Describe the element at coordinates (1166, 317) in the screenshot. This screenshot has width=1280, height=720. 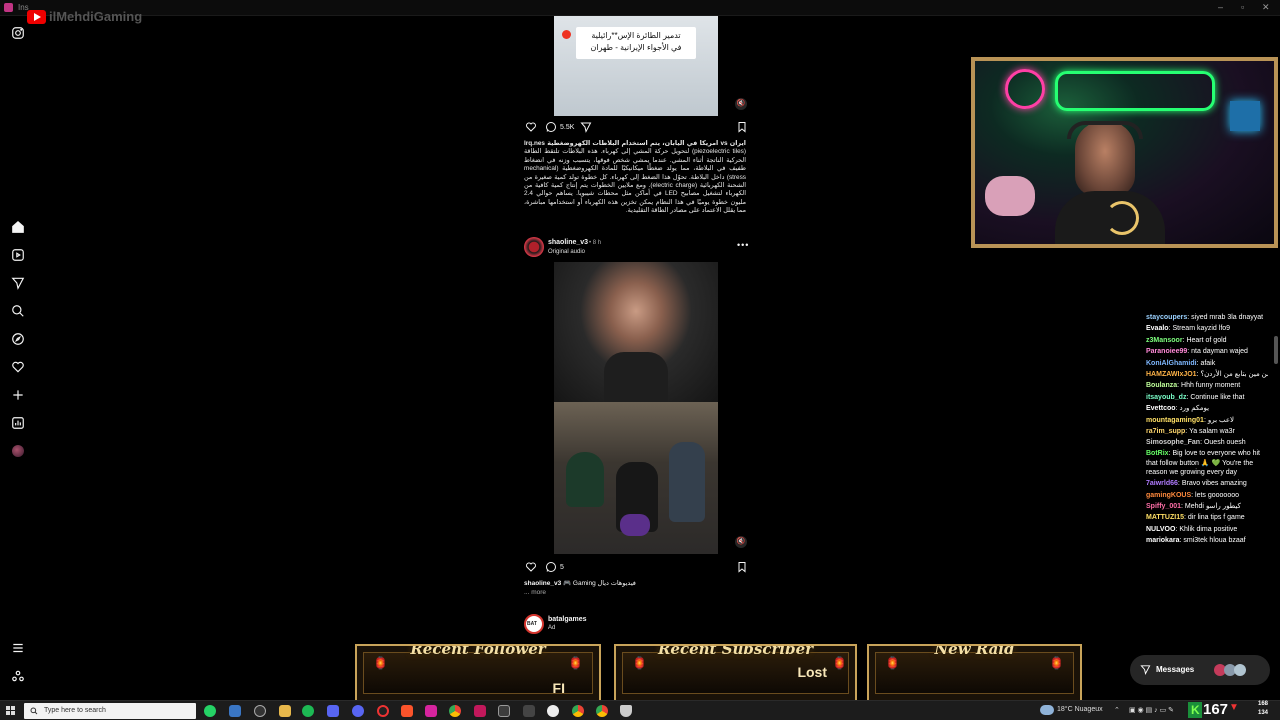
I see `chat-username: staycoupers` at that location.